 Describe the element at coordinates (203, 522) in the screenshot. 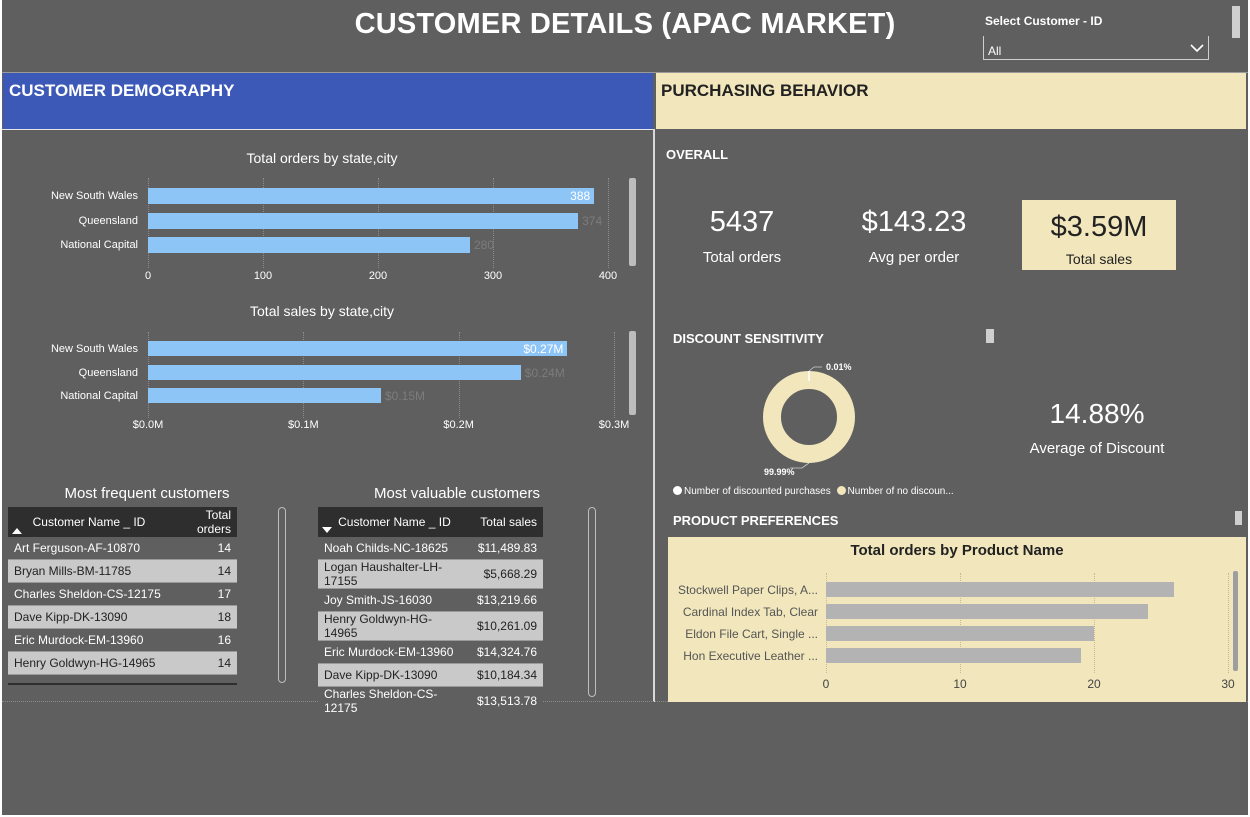

I see `column-header-orders: Total orders` at that location.